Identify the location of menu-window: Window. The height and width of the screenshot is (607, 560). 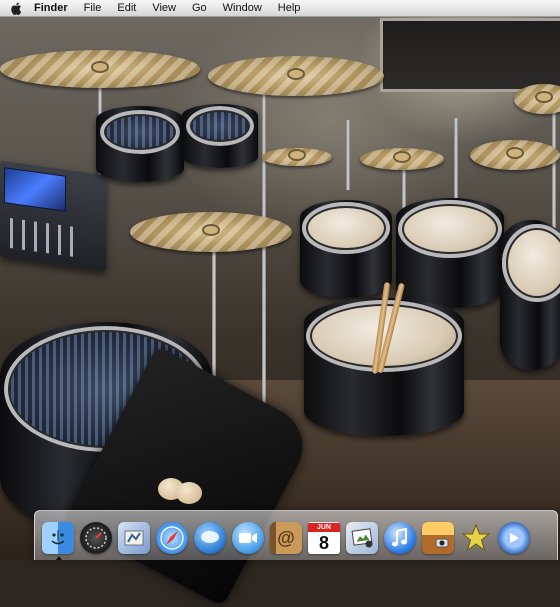
(242, 8).